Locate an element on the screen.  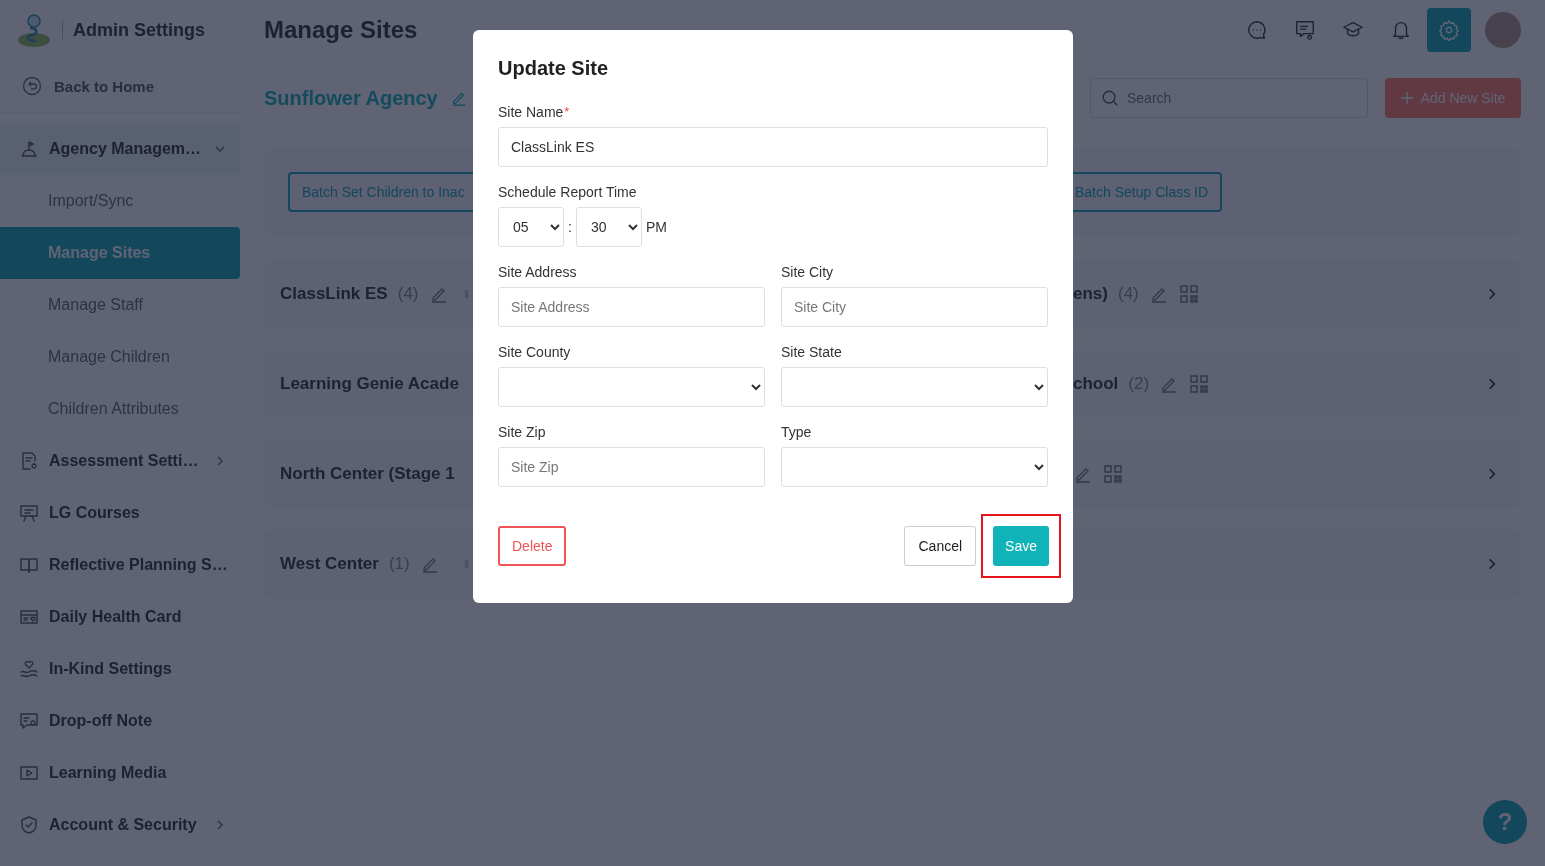
field-label: Site City is located at coordinates (807, 272).